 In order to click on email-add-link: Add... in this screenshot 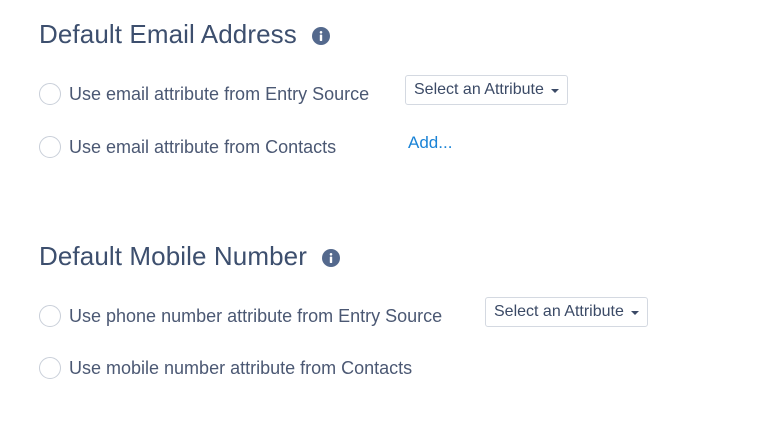, I will do `click(430, 143)`.